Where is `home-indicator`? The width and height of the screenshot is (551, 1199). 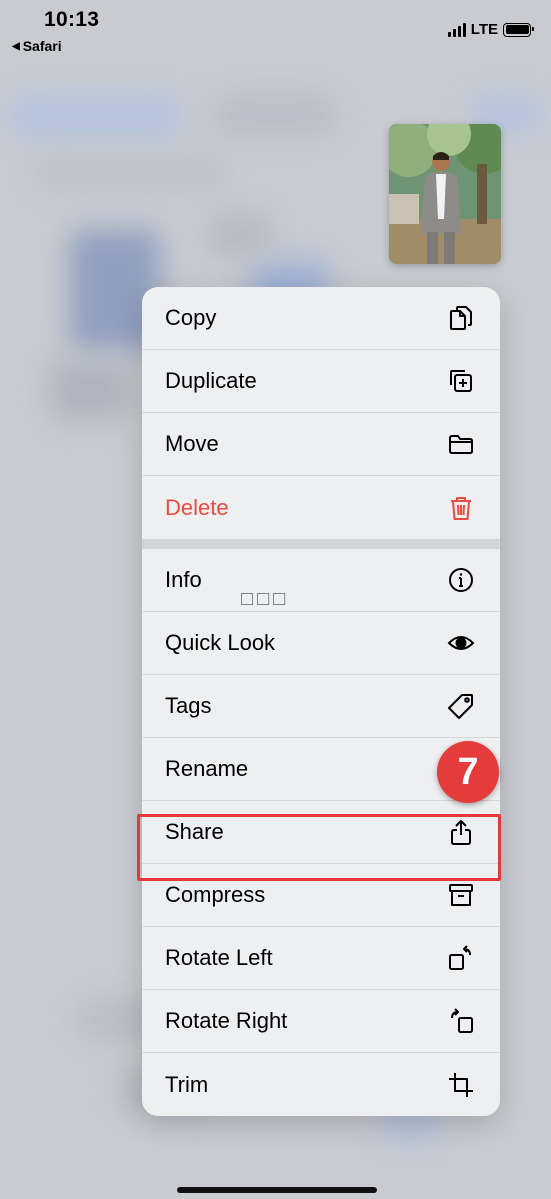 home-indicator is located at coordinates (277, 1190).